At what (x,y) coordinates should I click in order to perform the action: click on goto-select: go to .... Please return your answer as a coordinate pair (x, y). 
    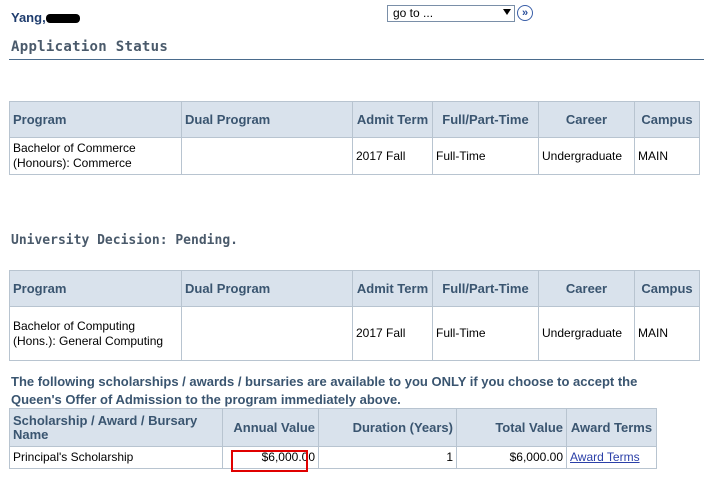
    Looking at the image, I should click on (451, 13).